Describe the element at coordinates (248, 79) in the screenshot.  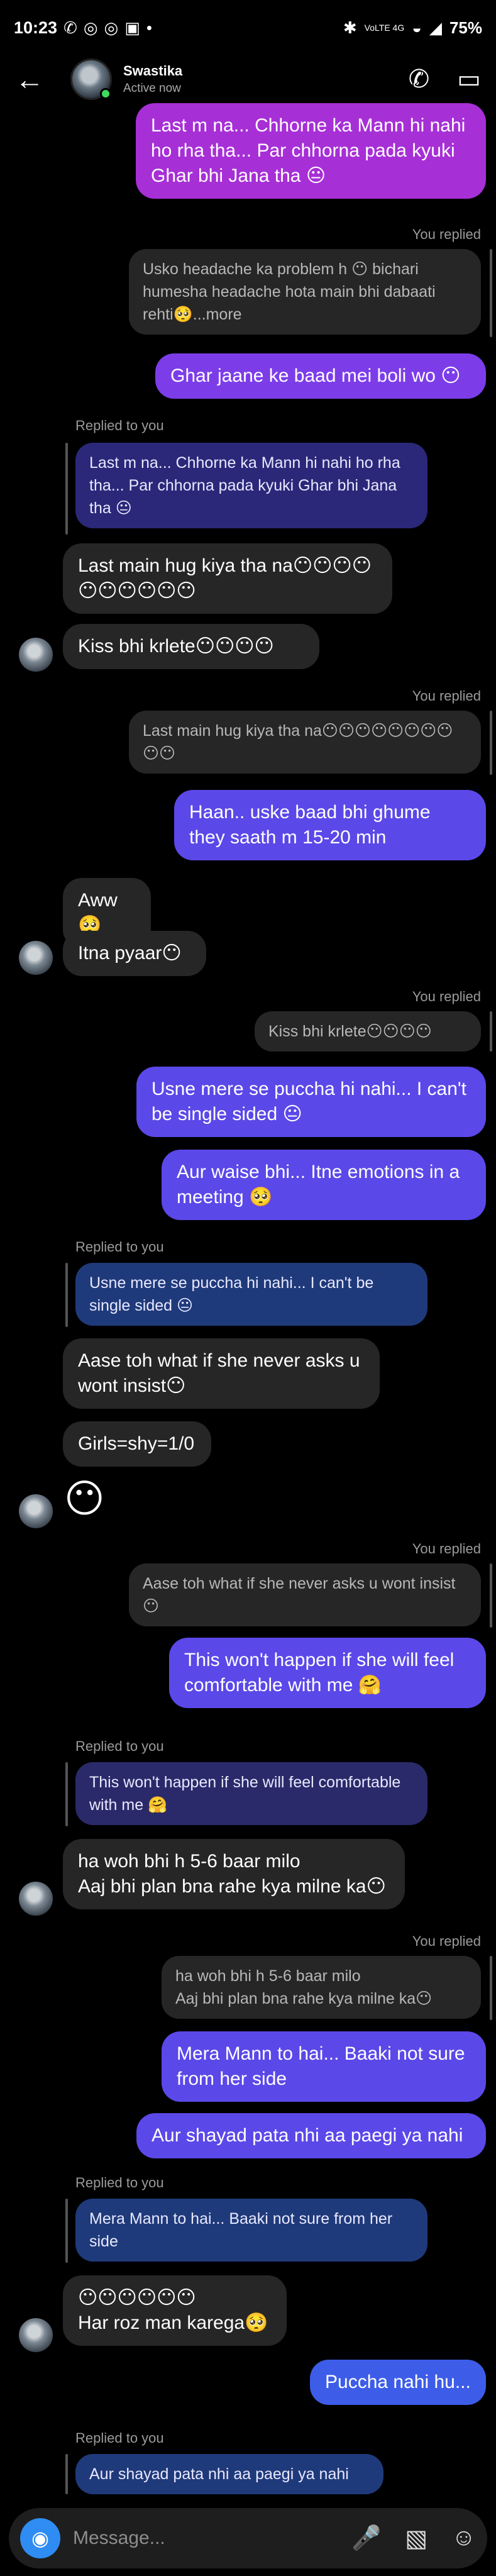
I see `chat-header: ← Swastika Active now ✆ ▭` at that location.